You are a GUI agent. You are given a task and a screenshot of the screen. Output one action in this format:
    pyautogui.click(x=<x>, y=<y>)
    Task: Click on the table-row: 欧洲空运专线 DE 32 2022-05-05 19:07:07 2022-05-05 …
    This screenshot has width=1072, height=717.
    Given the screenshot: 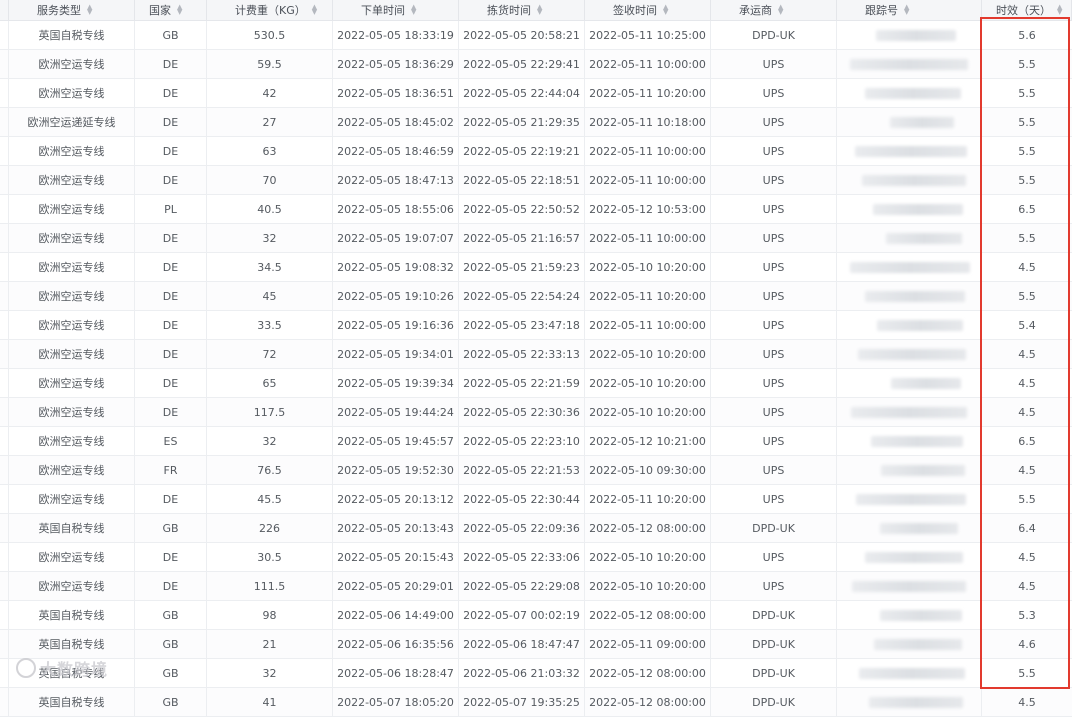 What is the action you would take?
    pyautogui.click(x=536, y=238)
    